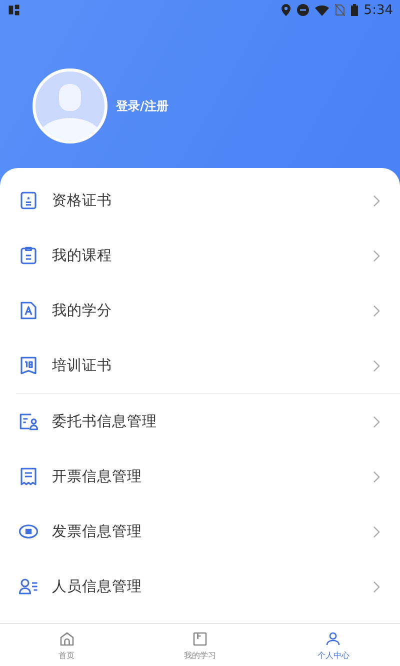 This screenshot has height=666, width=400. I want to click on nav-tab: 首页, so click(67, 645).